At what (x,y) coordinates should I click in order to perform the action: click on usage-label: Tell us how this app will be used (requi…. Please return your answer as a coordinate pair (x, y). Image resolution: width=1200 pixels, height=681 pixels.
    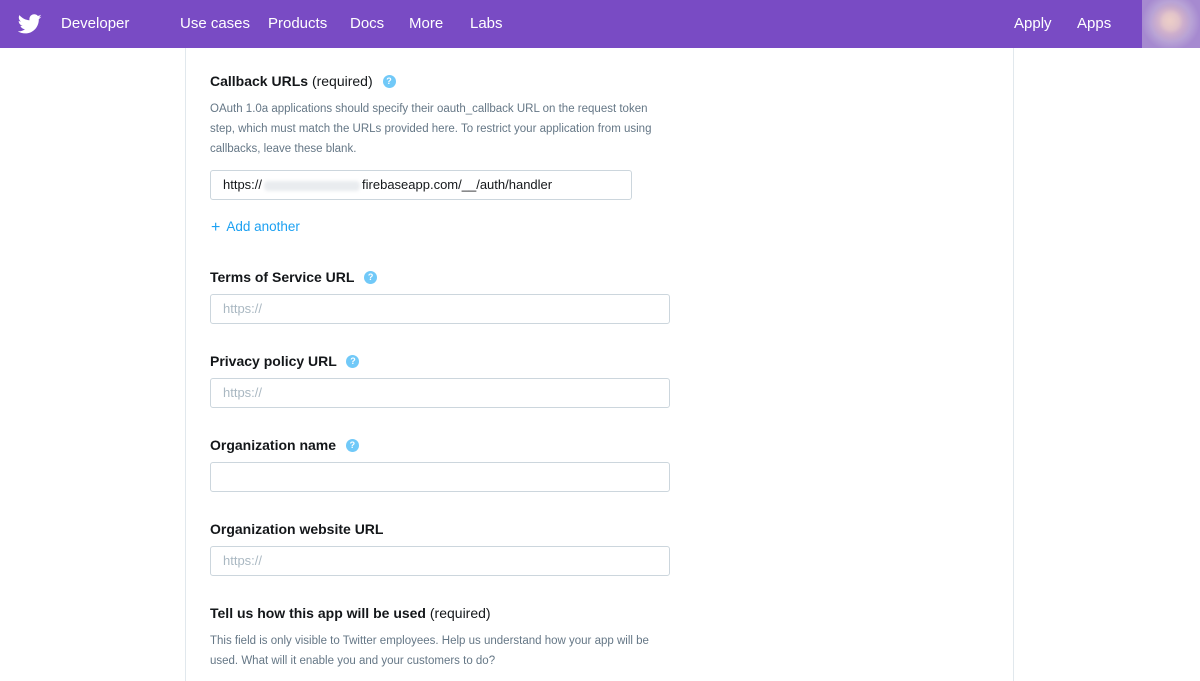
    Looking at the image, I should click on (350, 613).